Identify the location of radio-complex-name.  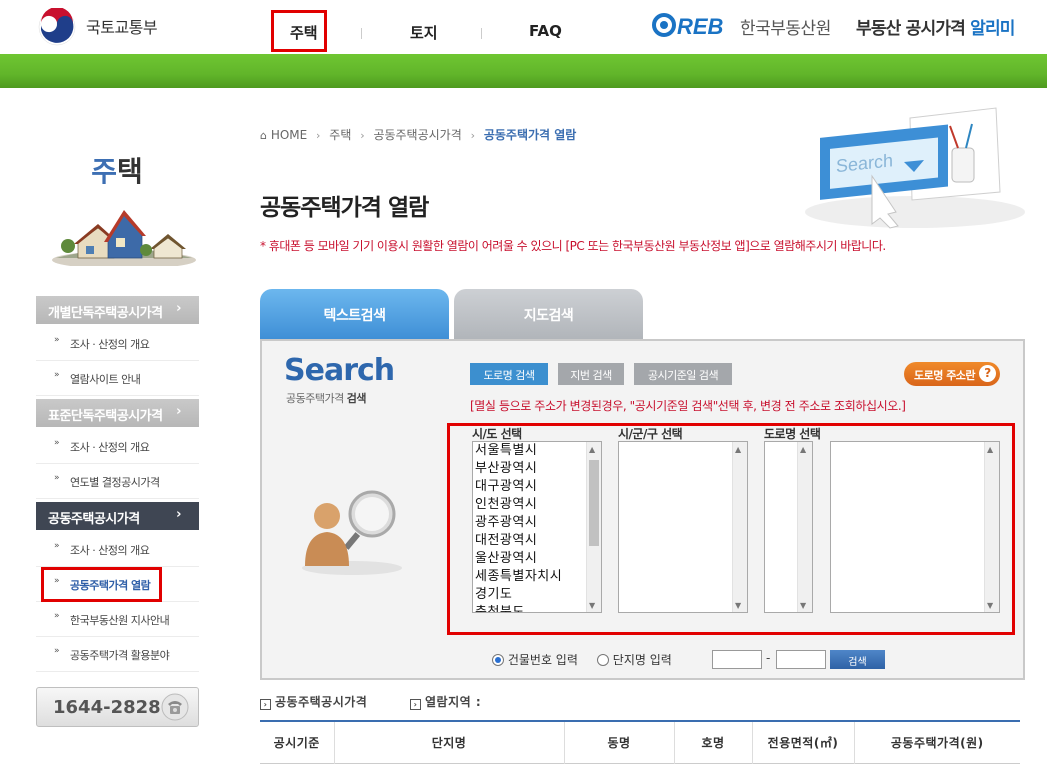
(602, 660).